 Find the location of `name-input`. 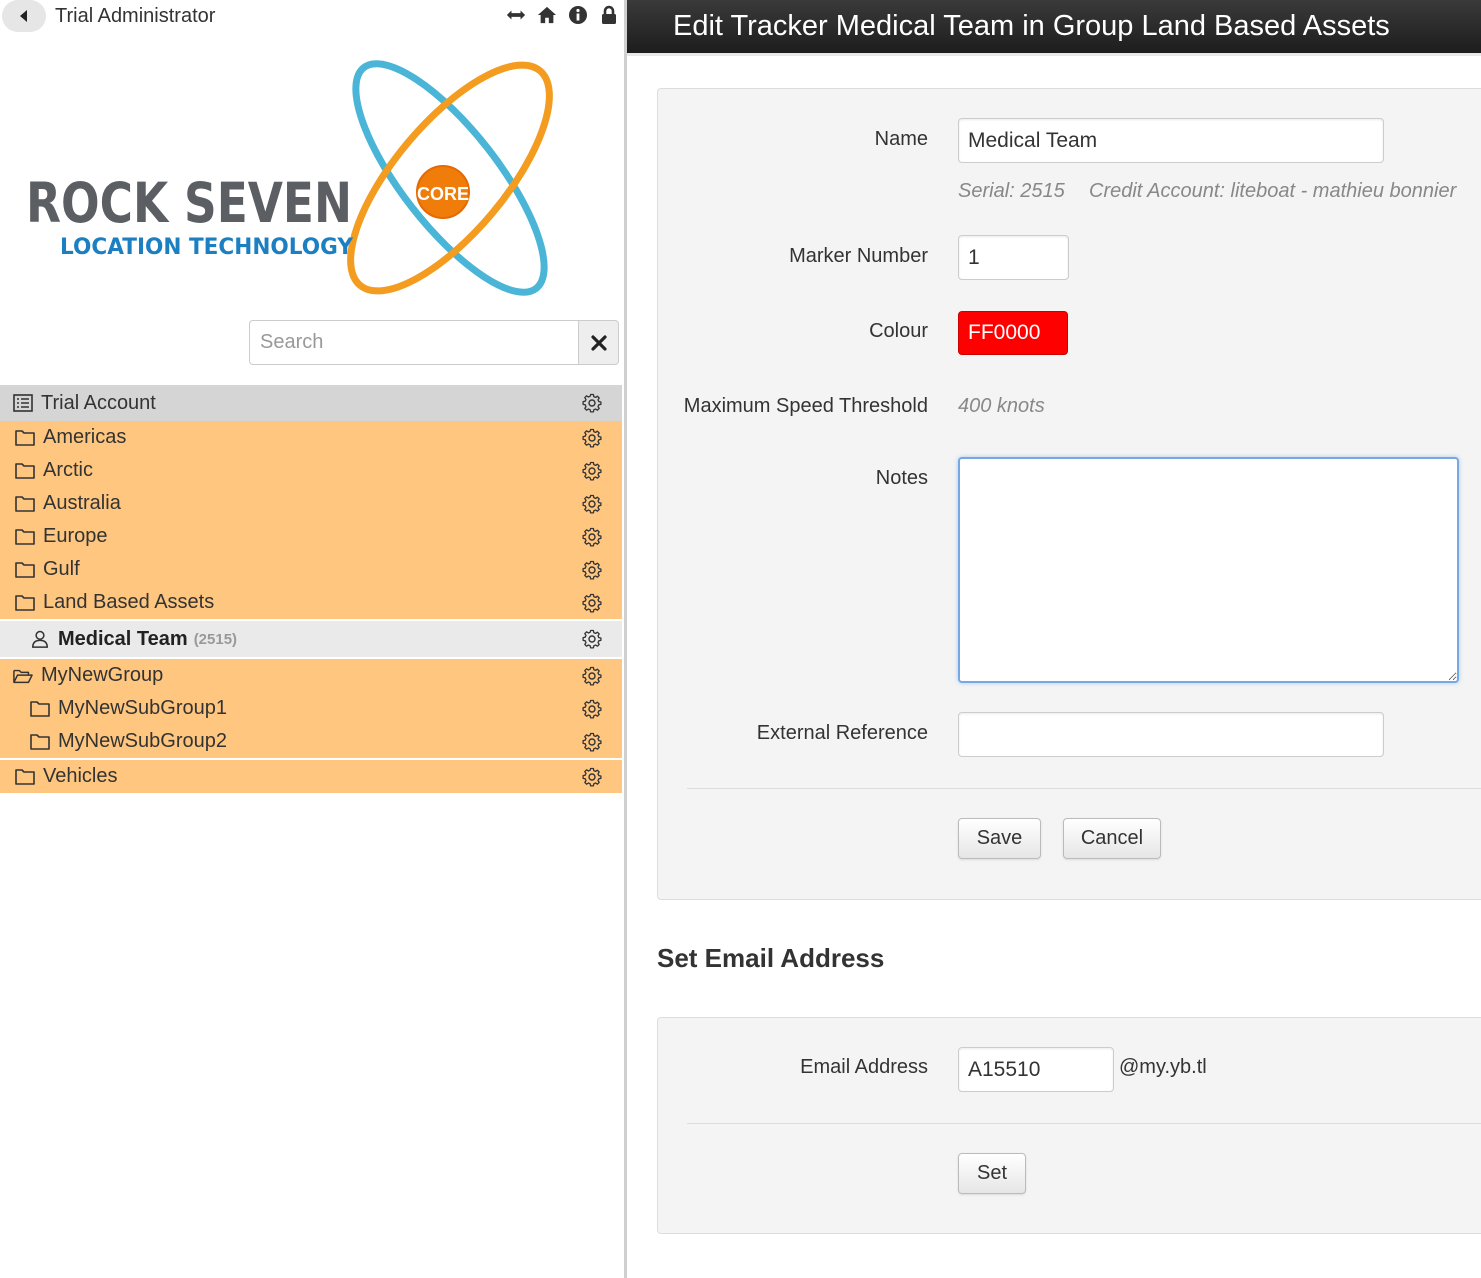

name-input is located at coordinates (1171, 140).